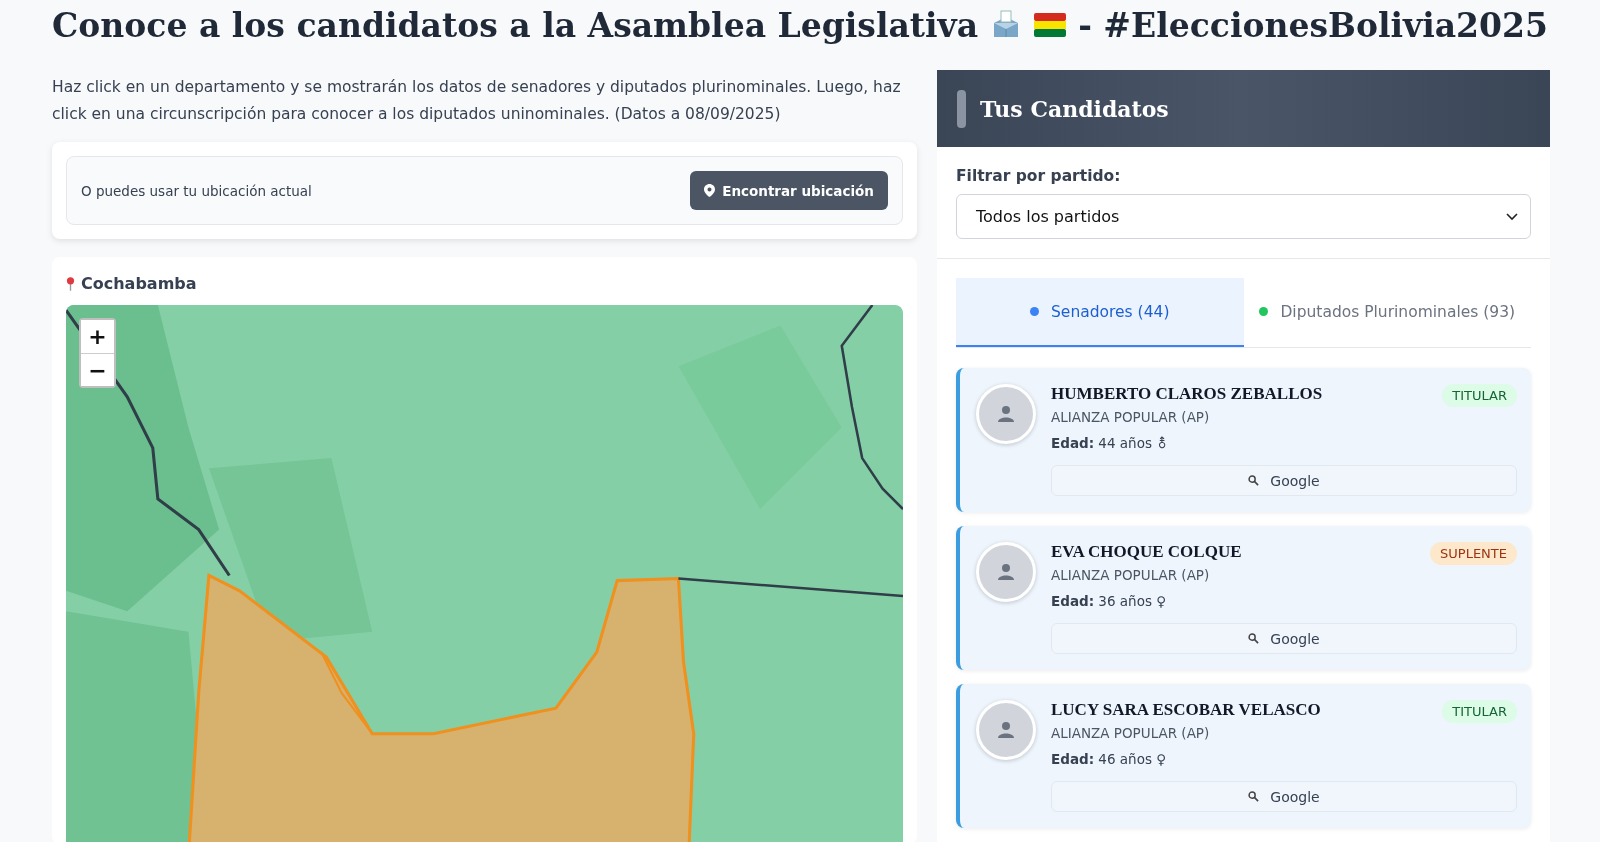  What do you see at coordinates (1109, 759) in the screenshot?
I see `age-text: Edad: 46 años ♀` at bounding box center [1109, 759].